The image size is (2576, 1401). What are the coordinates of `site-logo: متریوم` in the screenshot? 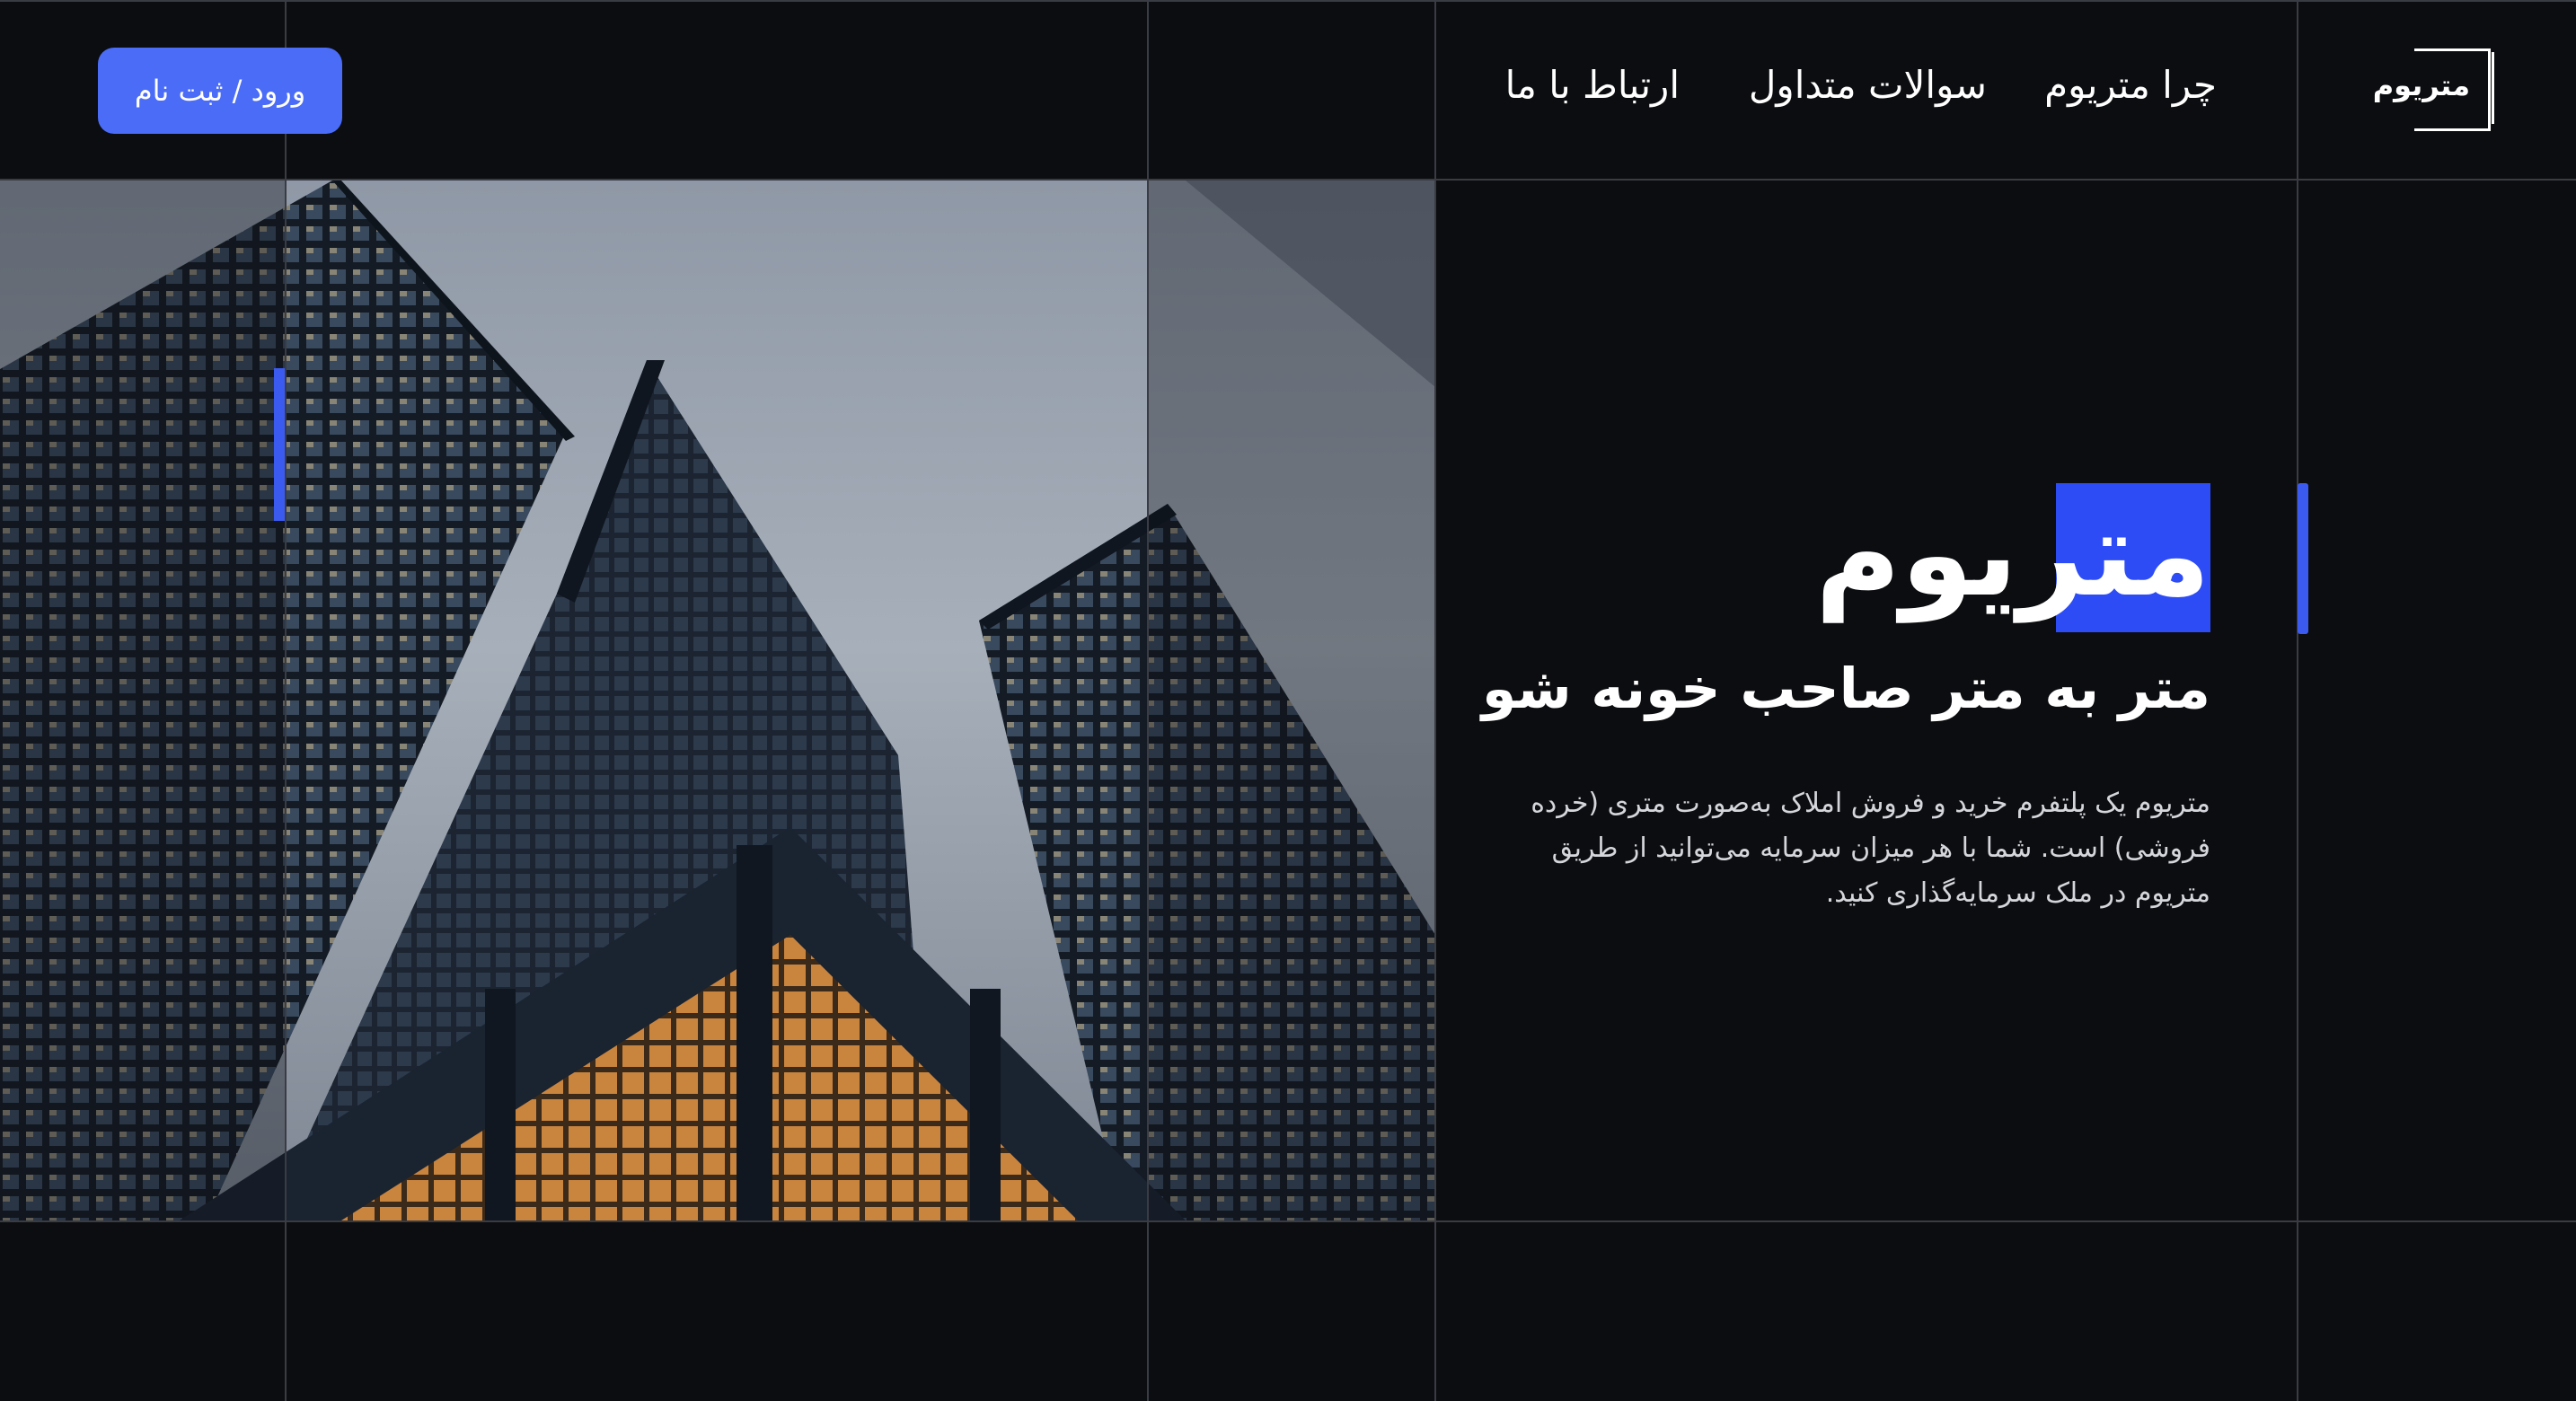 It's located at (2435, 89).